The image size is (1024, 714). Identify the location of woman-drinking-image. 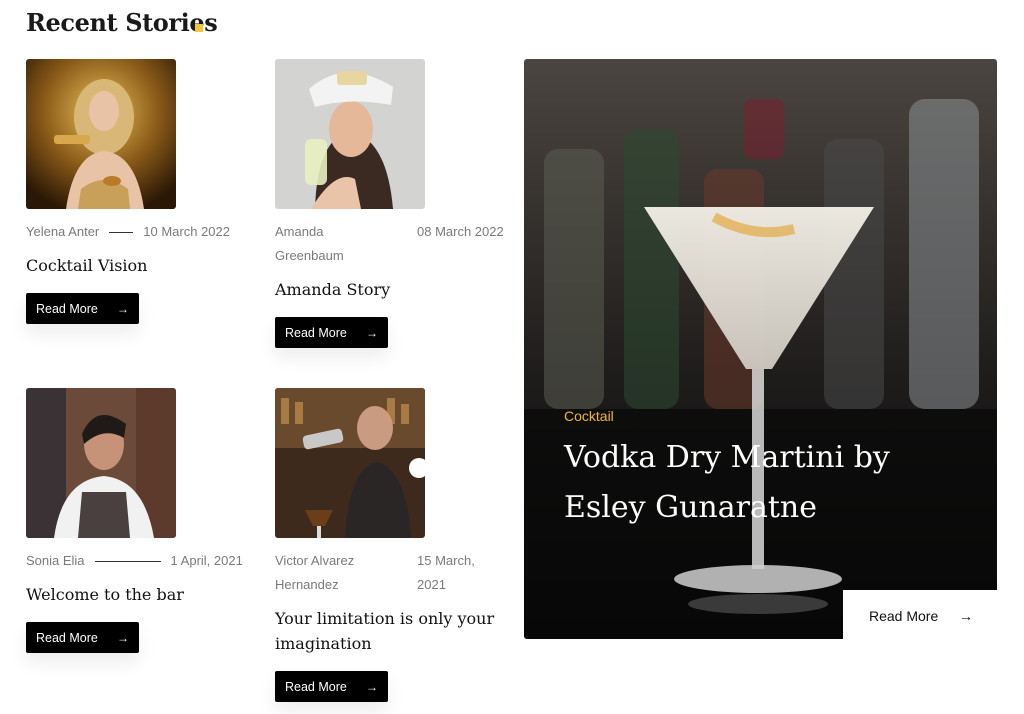
(350, 134).